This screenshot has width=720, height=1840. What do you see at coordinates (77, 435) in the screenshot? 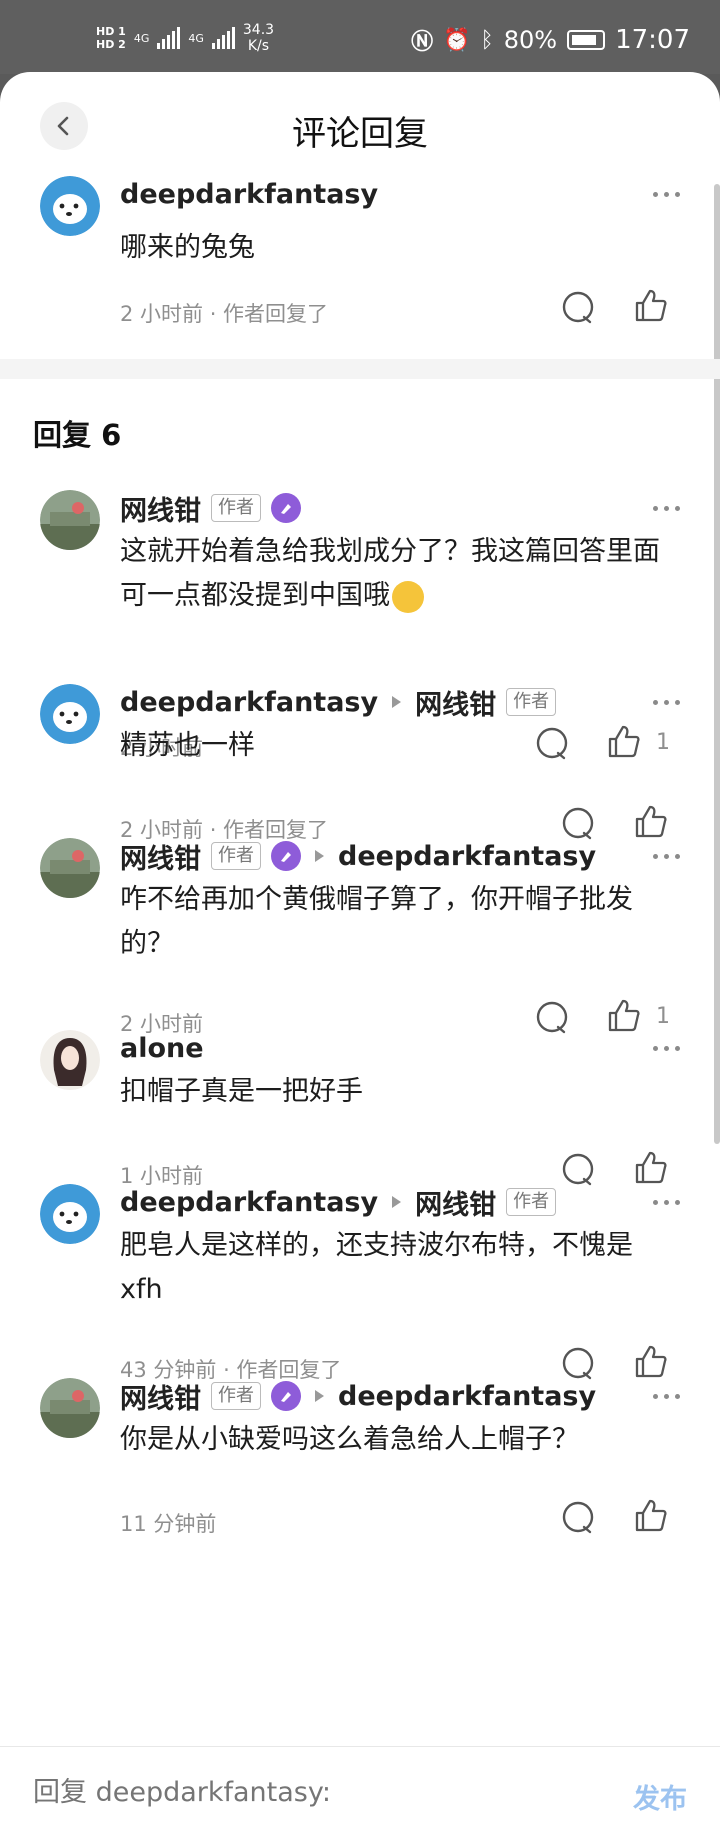
I see `replies-header: 回复 6` at bounding box center [77, 435].